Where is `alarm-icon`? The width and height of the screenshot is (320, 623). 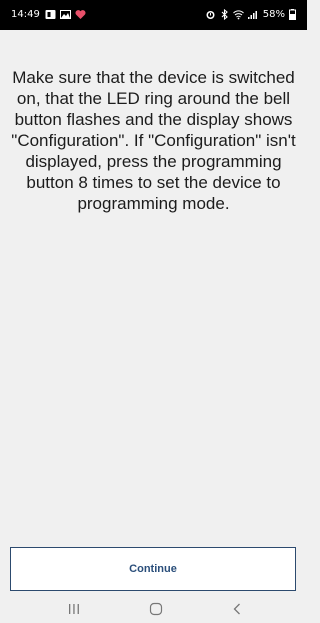
alarm-icon is located at coordinates (210, 14).